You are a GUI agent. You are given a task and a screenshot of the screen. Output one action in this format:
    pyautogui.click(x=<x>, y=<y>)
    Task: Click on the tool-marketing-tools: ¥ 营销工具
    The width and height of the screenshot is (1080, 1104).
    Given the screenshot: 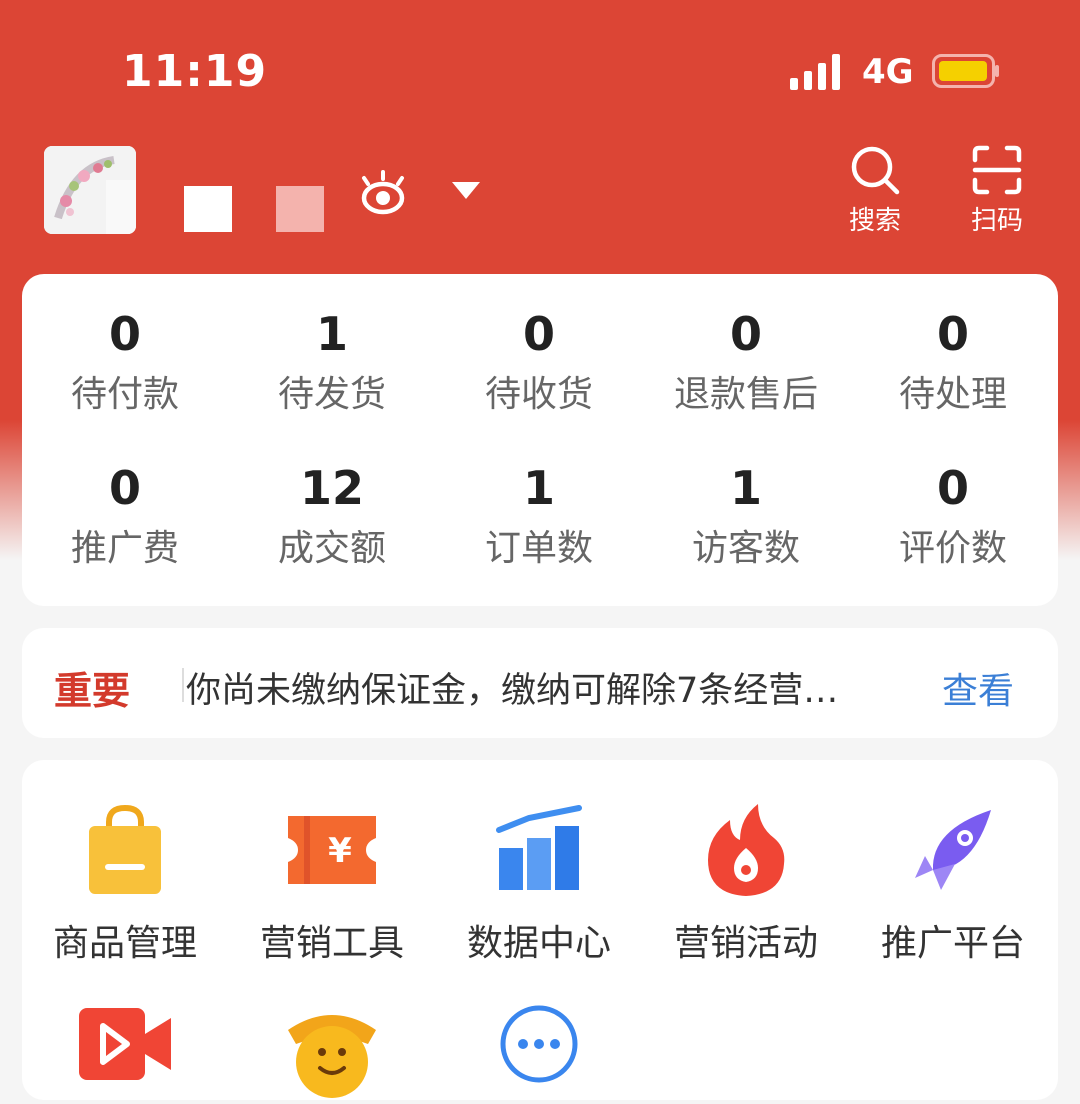 What is the action you would take?
    pyautogui.click(x=332, y=884)
    